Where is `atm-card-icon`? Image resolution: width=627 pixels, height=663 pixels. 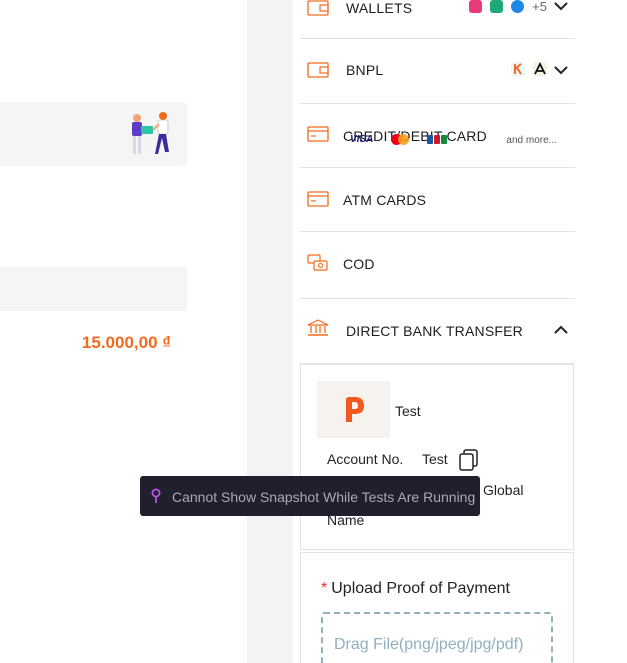 atm-card-icon is located at coordinates (318, 199).